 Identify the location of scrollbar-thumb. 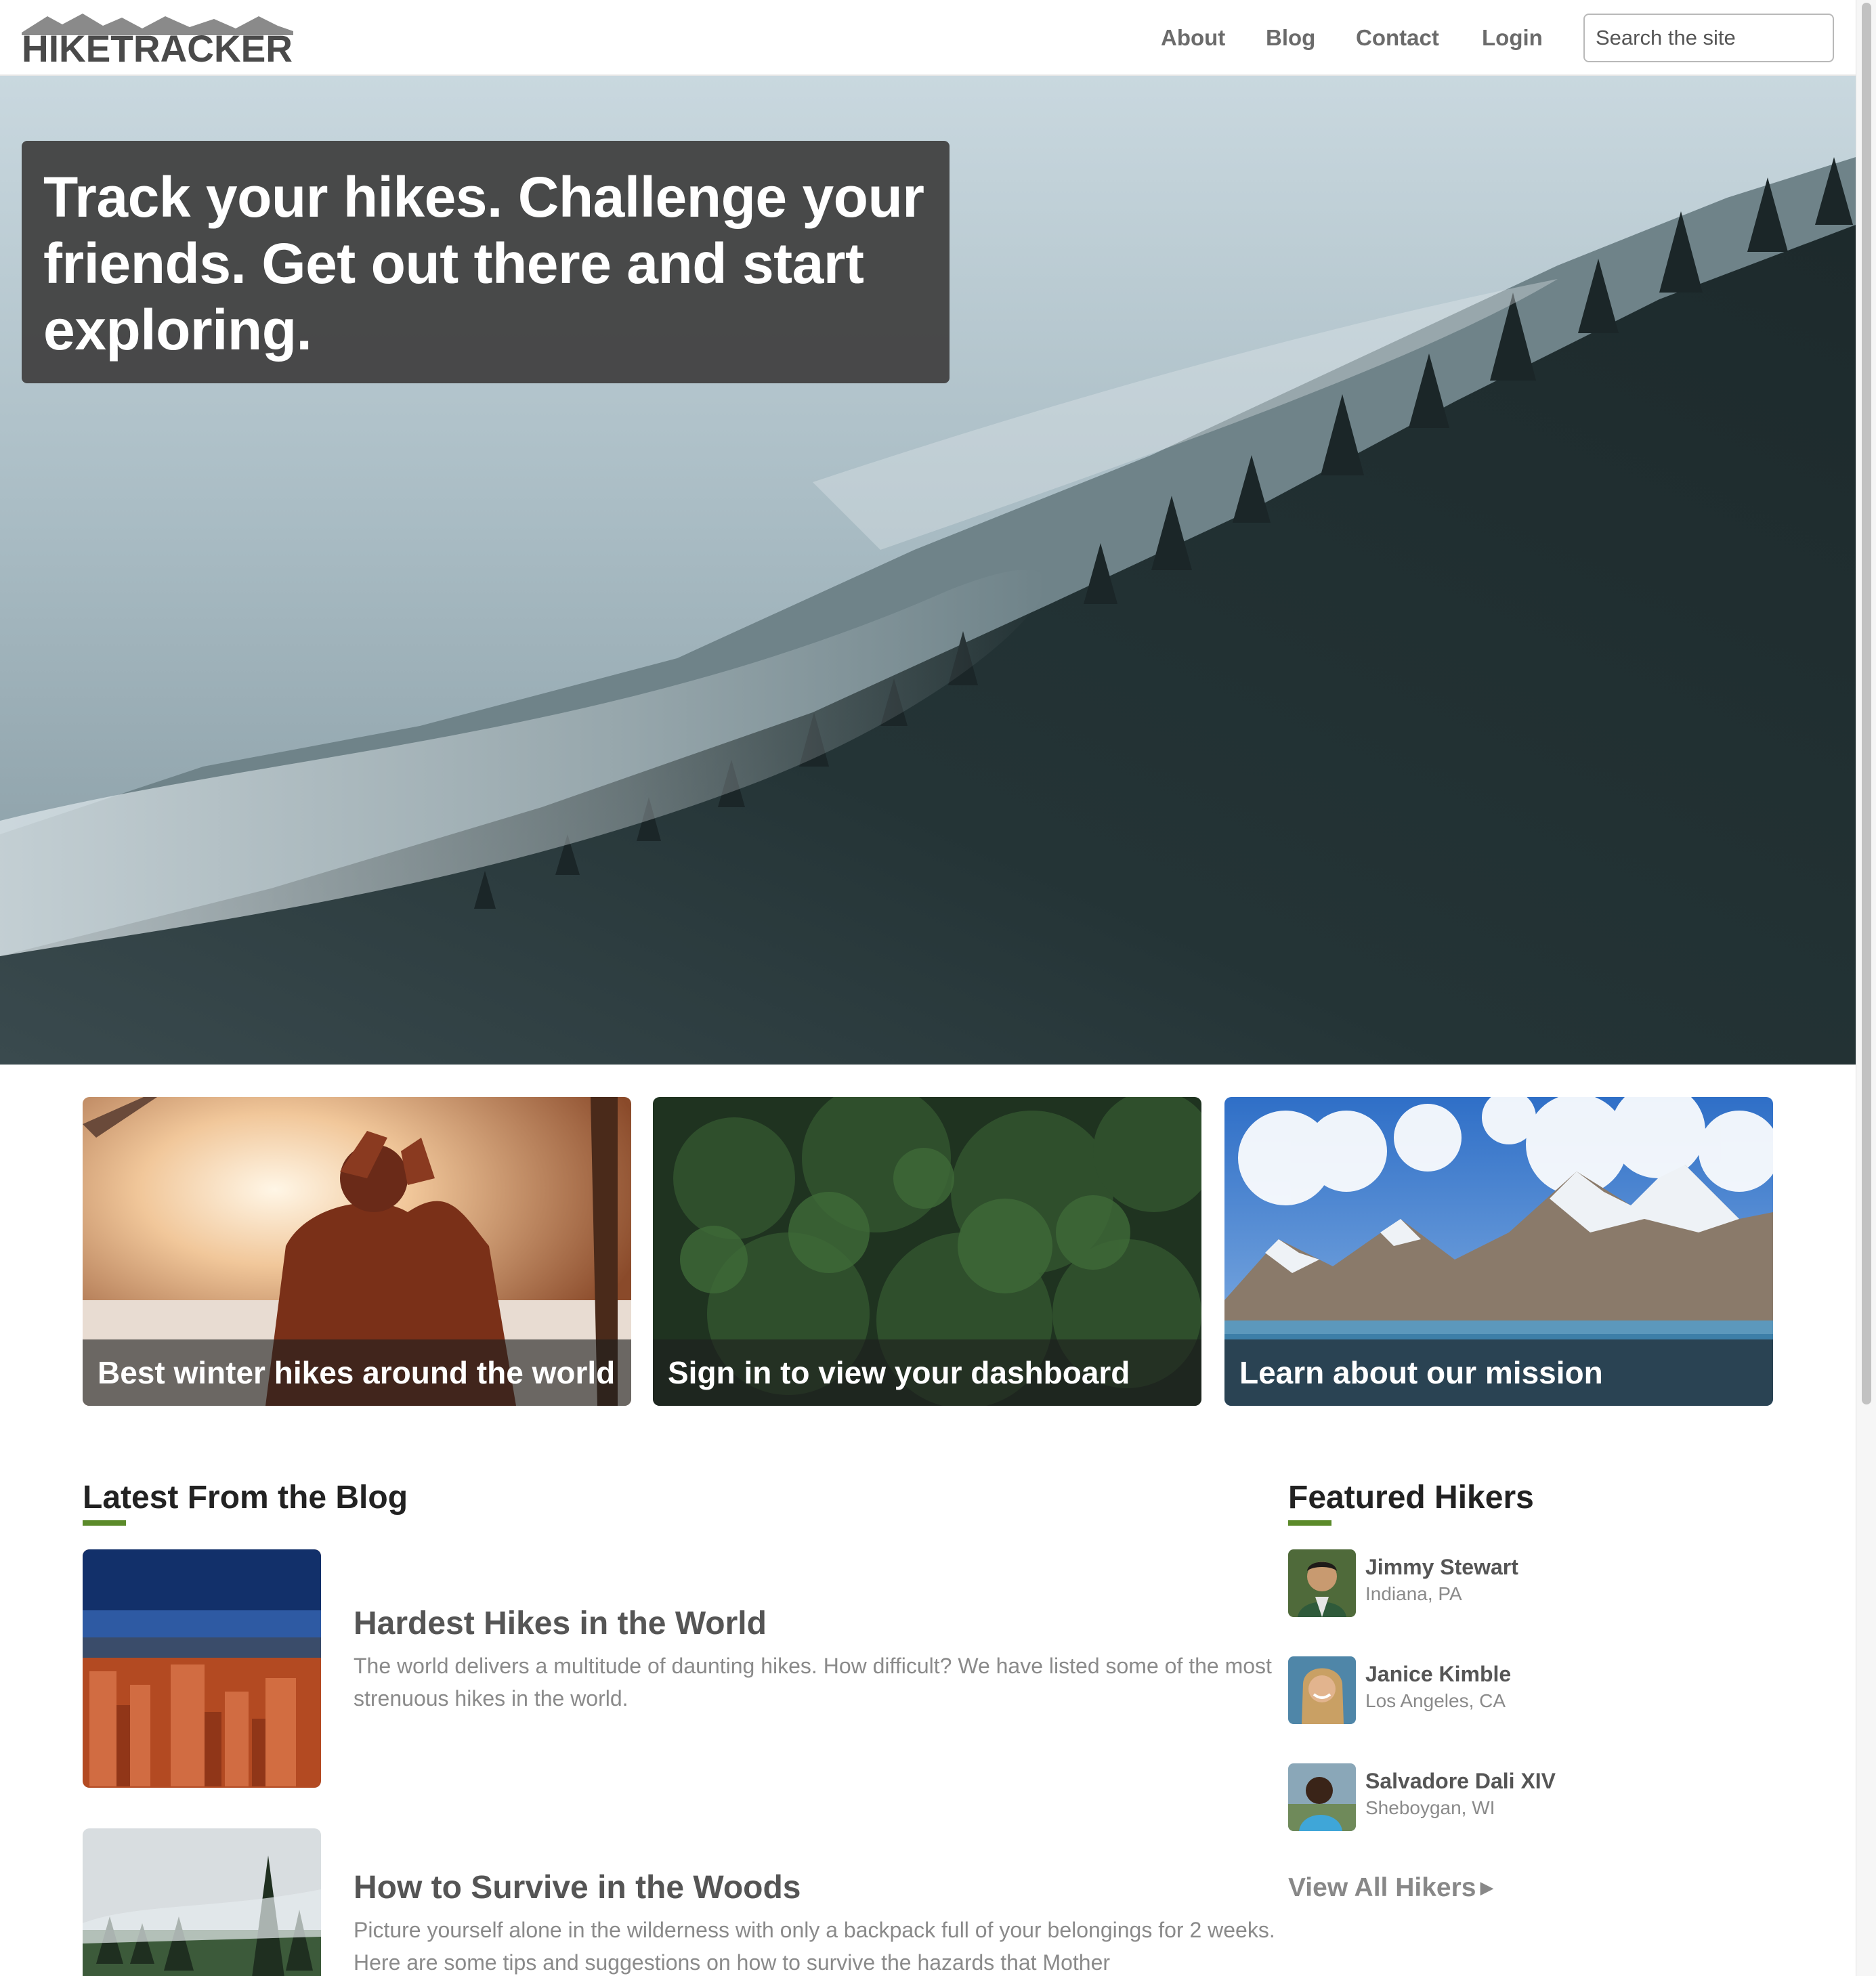
(1866, 704).